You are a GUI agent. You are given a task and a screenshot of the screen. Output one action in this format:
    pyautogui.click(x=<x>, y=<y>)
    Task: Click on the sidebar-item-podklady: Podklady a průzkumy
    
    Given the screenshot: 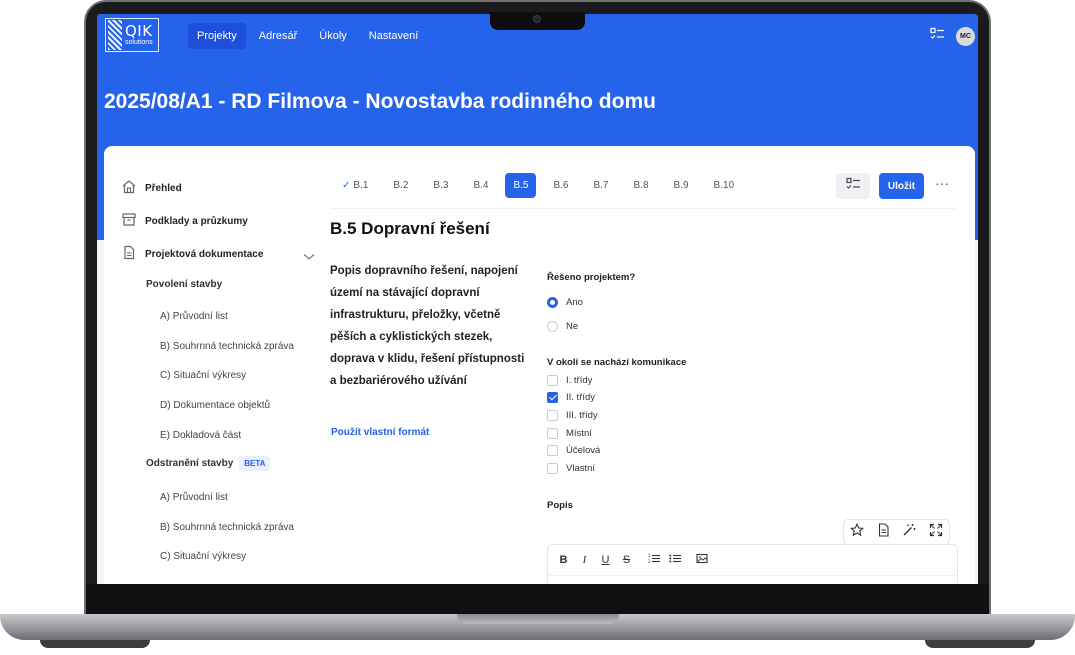 What is the action you would take?
    pyautogui.click(x=184, y=221)
    